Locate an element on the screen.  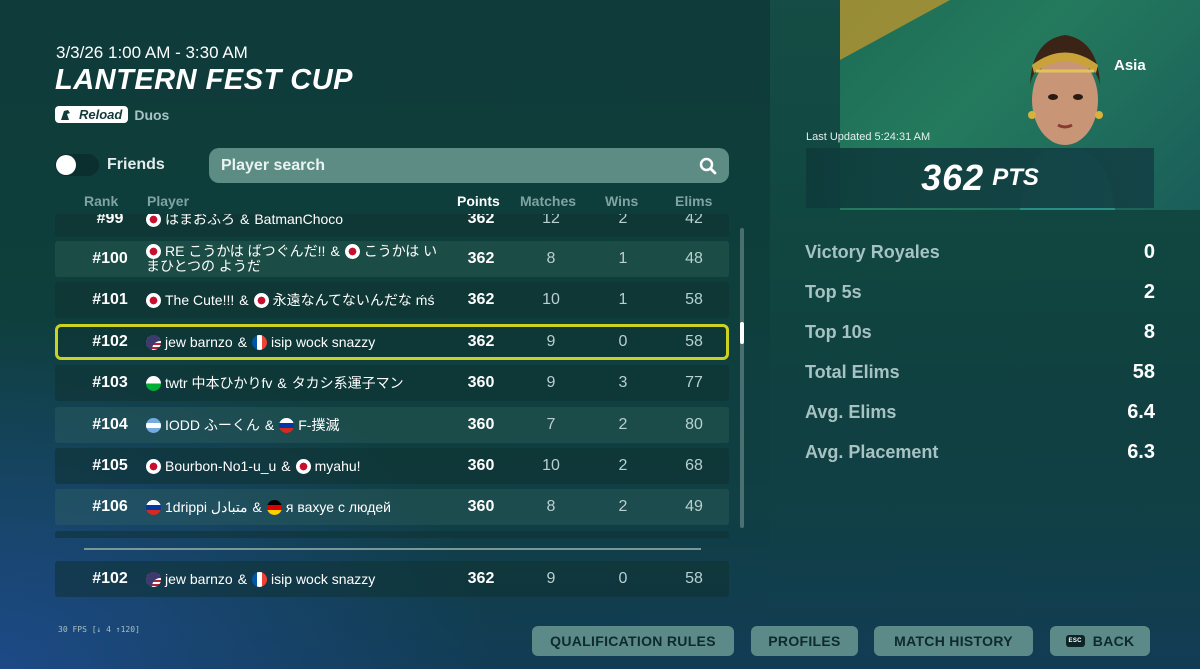
back-label: BACK is located at coordinates (1113, 641).